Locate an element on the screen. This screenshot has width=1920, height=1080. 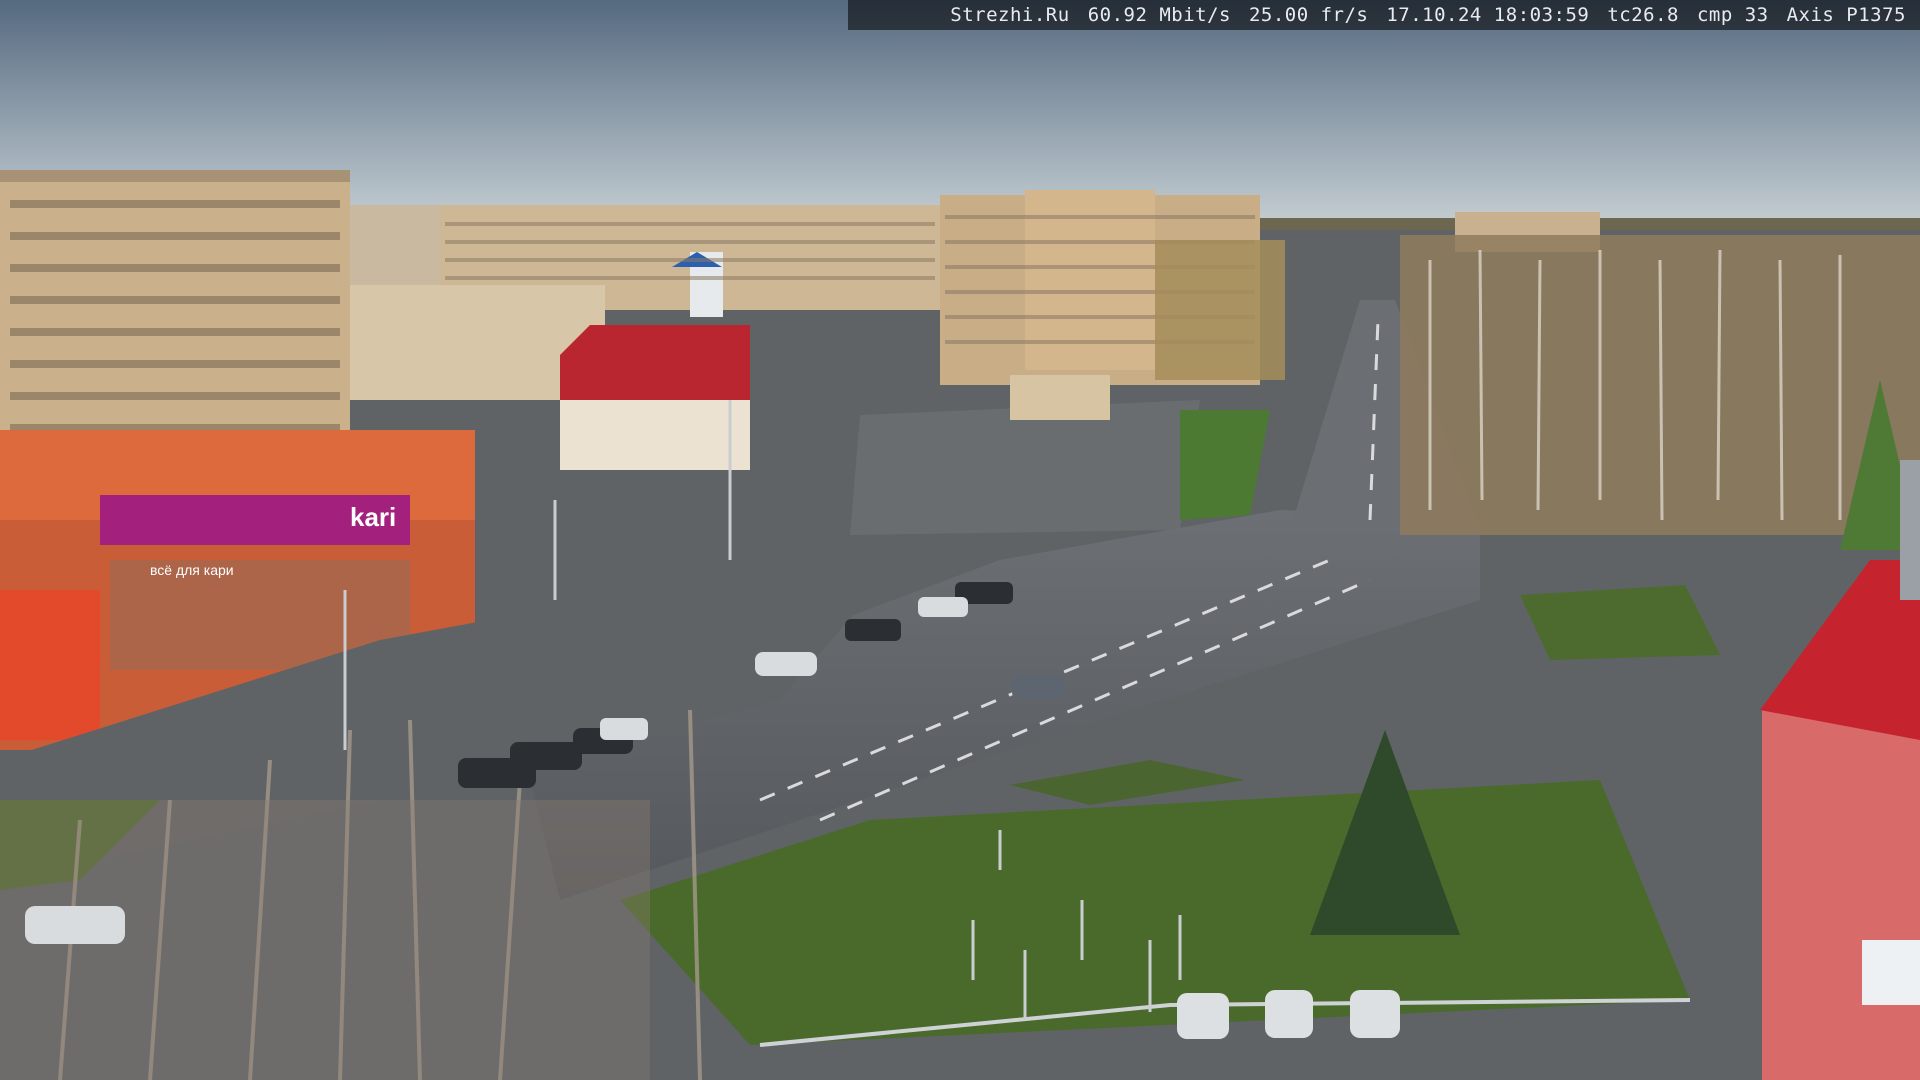
overlay-bitrate: 60.92 Mbit/s is located at coordinates (1159, 15).